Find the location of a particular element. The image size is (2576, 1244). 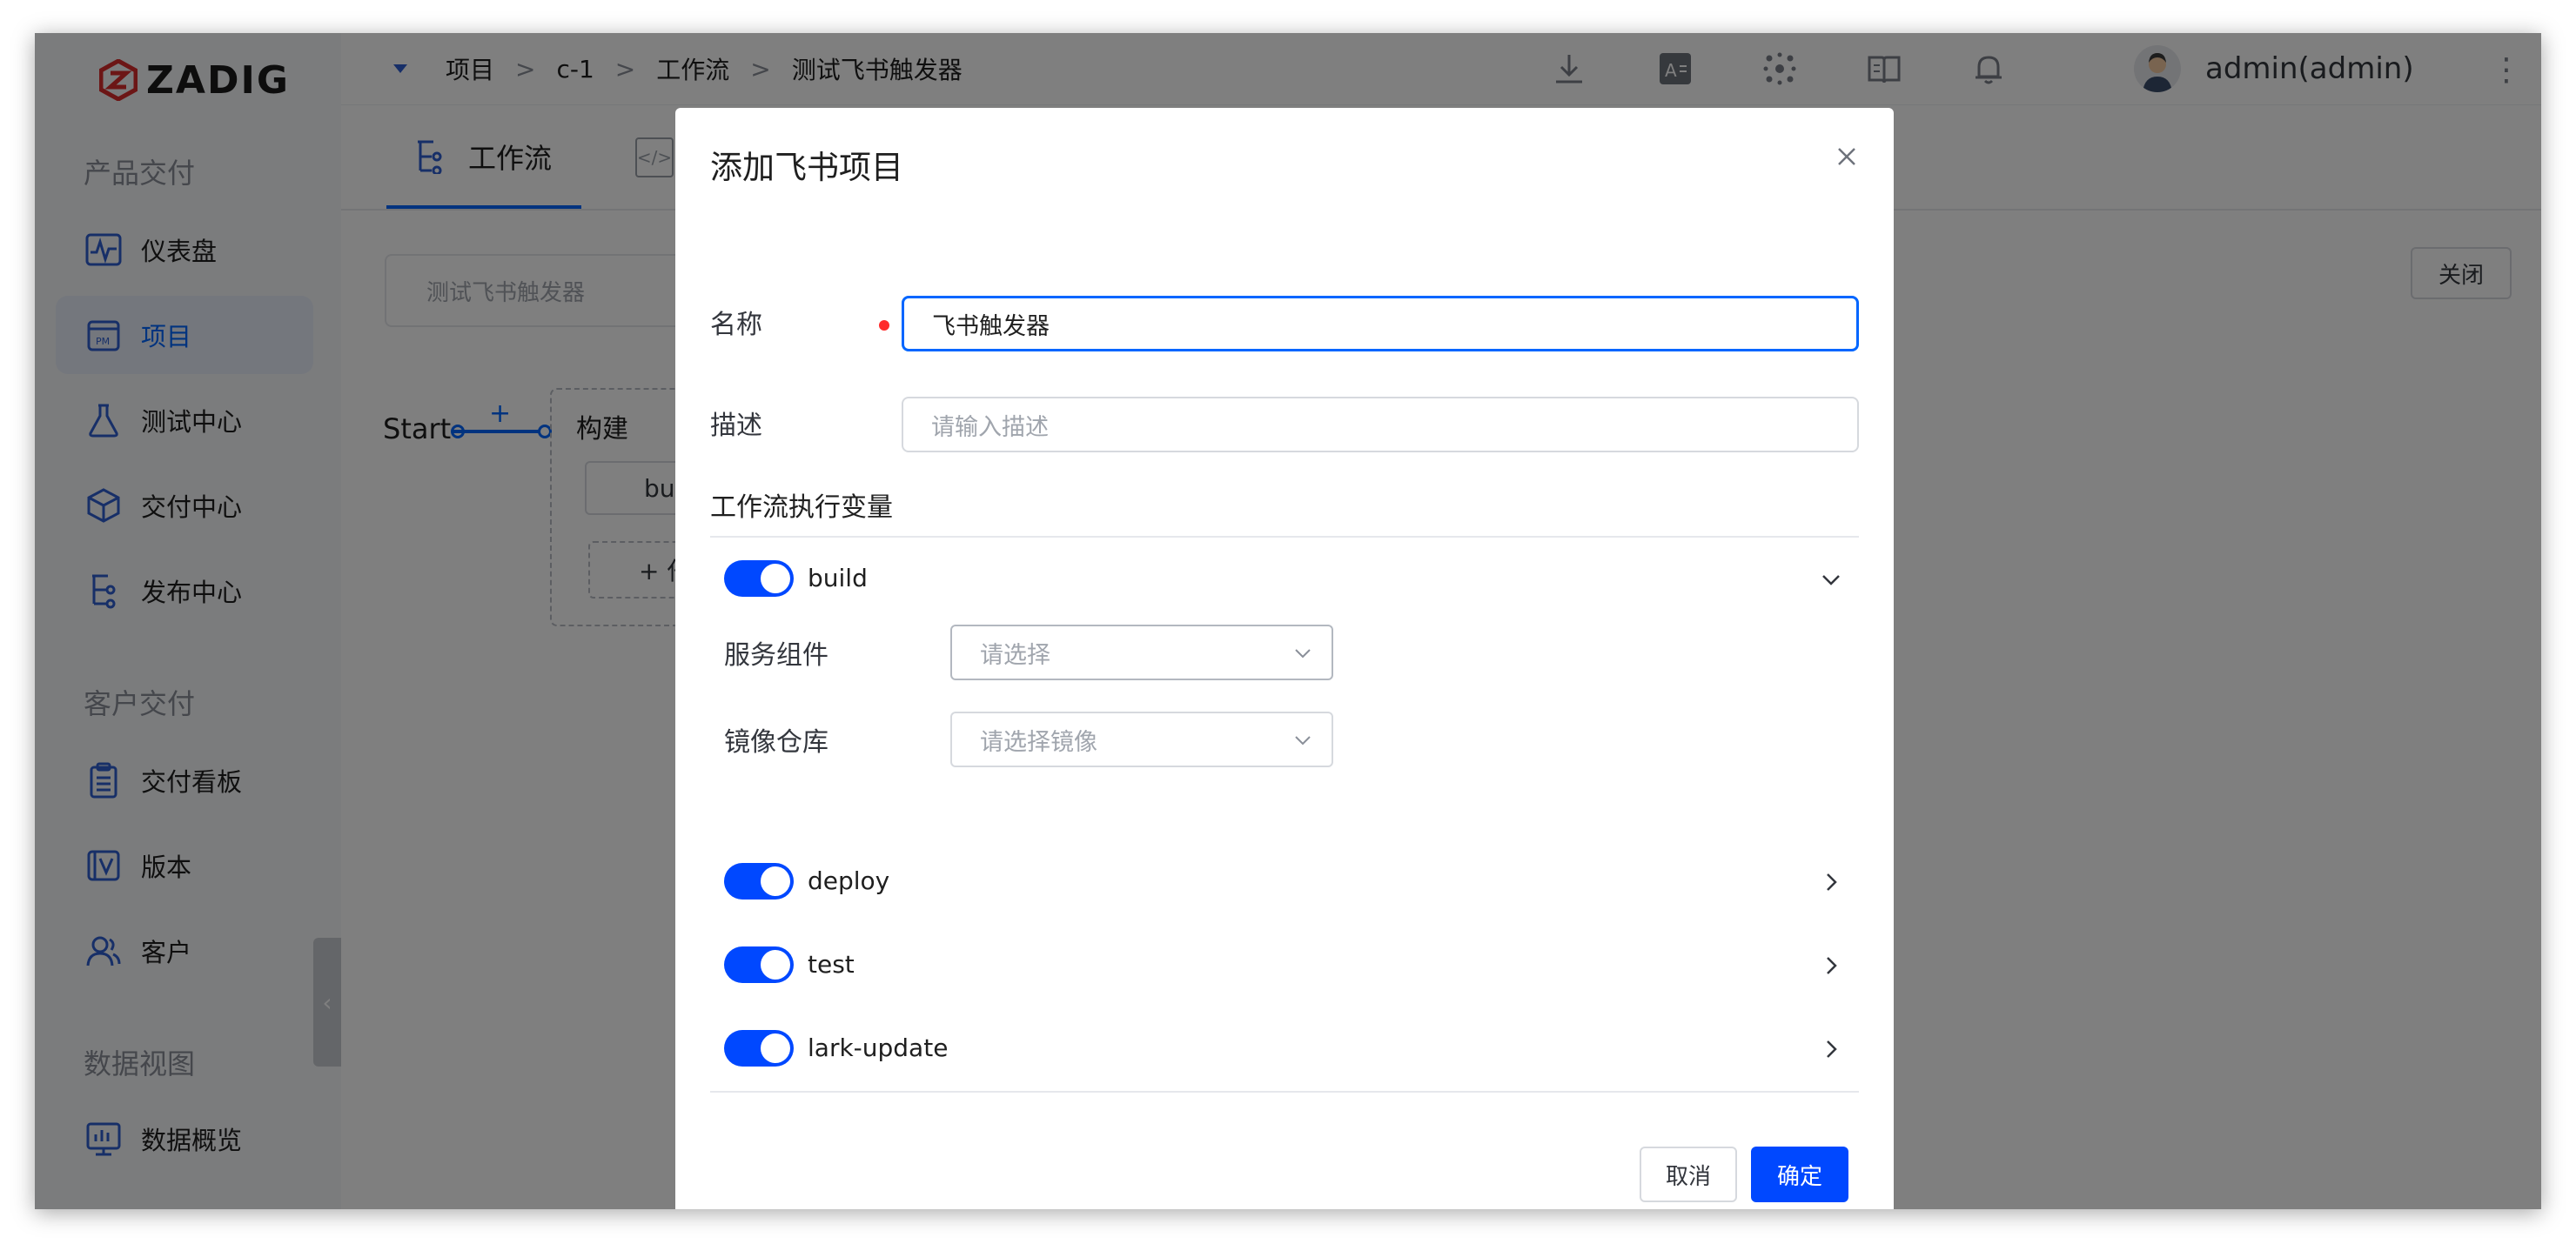

close-icon is located at coordinates (1846, 156).